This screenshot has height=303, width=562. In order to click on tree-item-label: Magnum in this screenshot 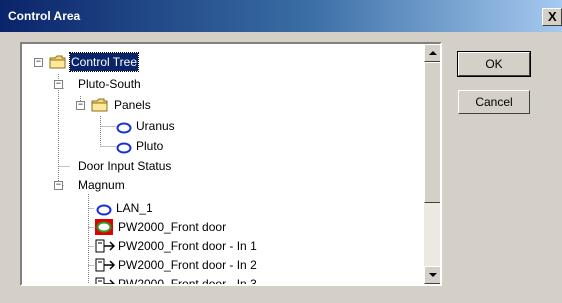, I will do `click(101, 185)`.